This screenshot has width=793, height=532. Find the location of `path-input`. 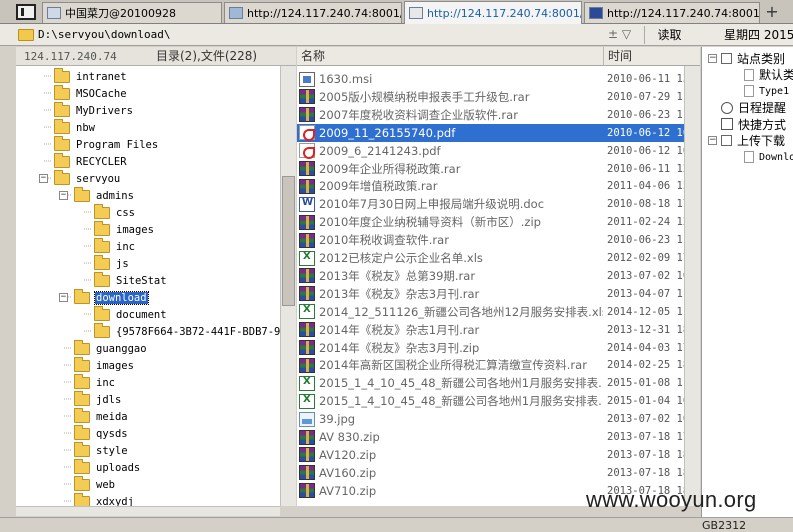

path-input is located at coordinates (323, 34).